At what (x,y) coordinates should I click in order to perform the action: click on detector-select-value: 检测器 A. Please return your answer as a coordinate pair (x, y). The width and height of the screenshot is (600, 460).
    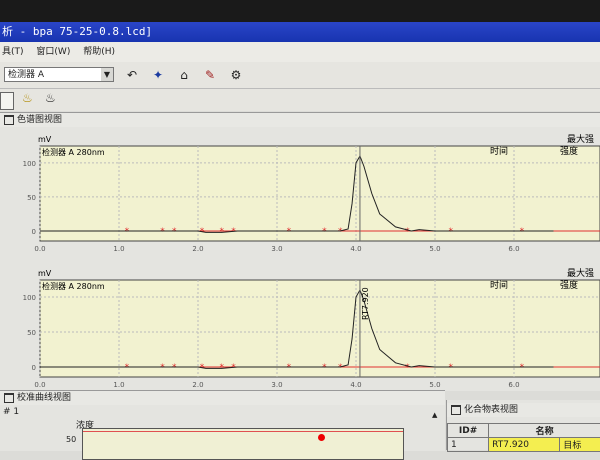
    Looking at the image, I should click on (26, 75).